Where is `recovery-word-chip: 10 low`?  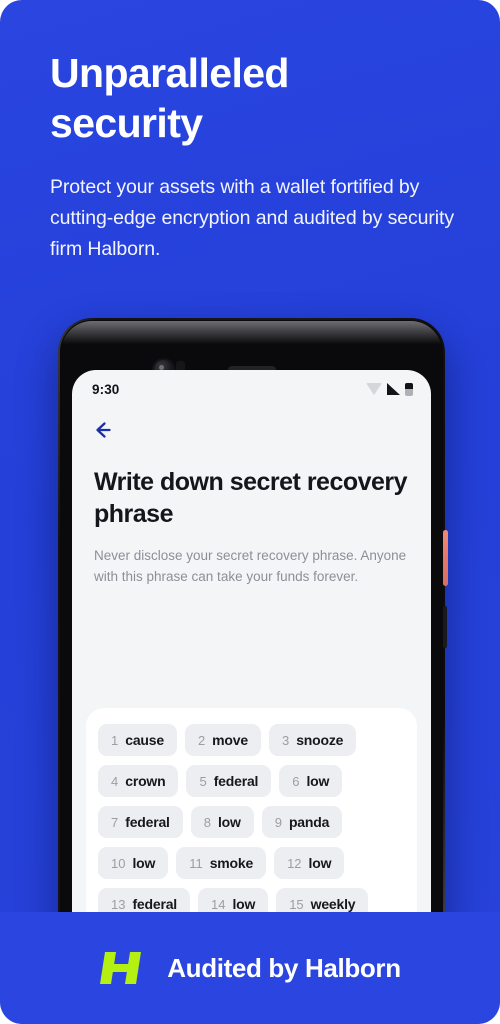
recovery-word-chip: 10 low is located at coordinates (133, 863).